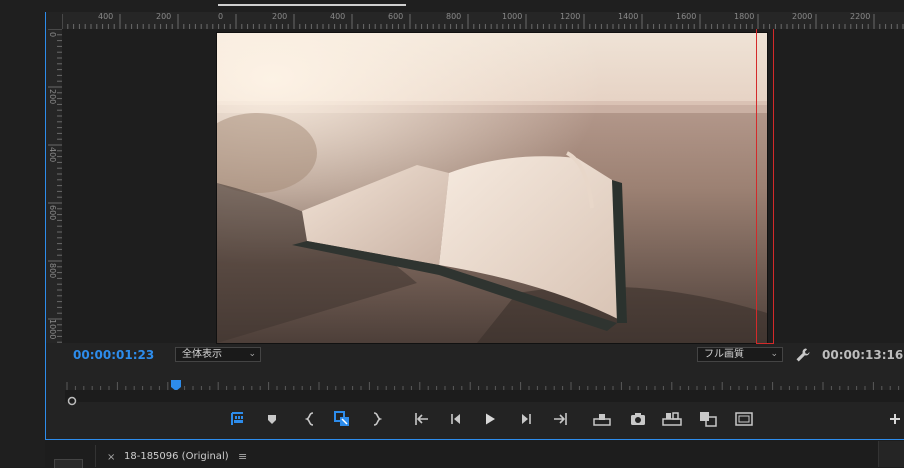 The height and width of the screenshot is (468, 904). Describe the element at coordinates (724, 354) in the screenshot. I see `playback-resolution-value: フル画質` at that location.